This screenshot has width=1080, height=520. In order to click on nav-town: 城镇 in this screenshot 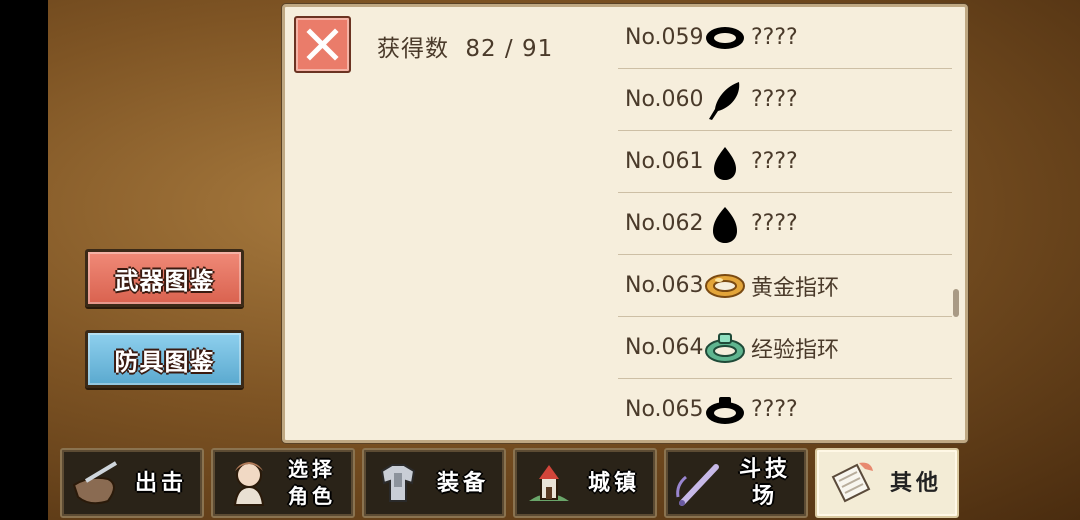, I will do `click(585, 483)`.